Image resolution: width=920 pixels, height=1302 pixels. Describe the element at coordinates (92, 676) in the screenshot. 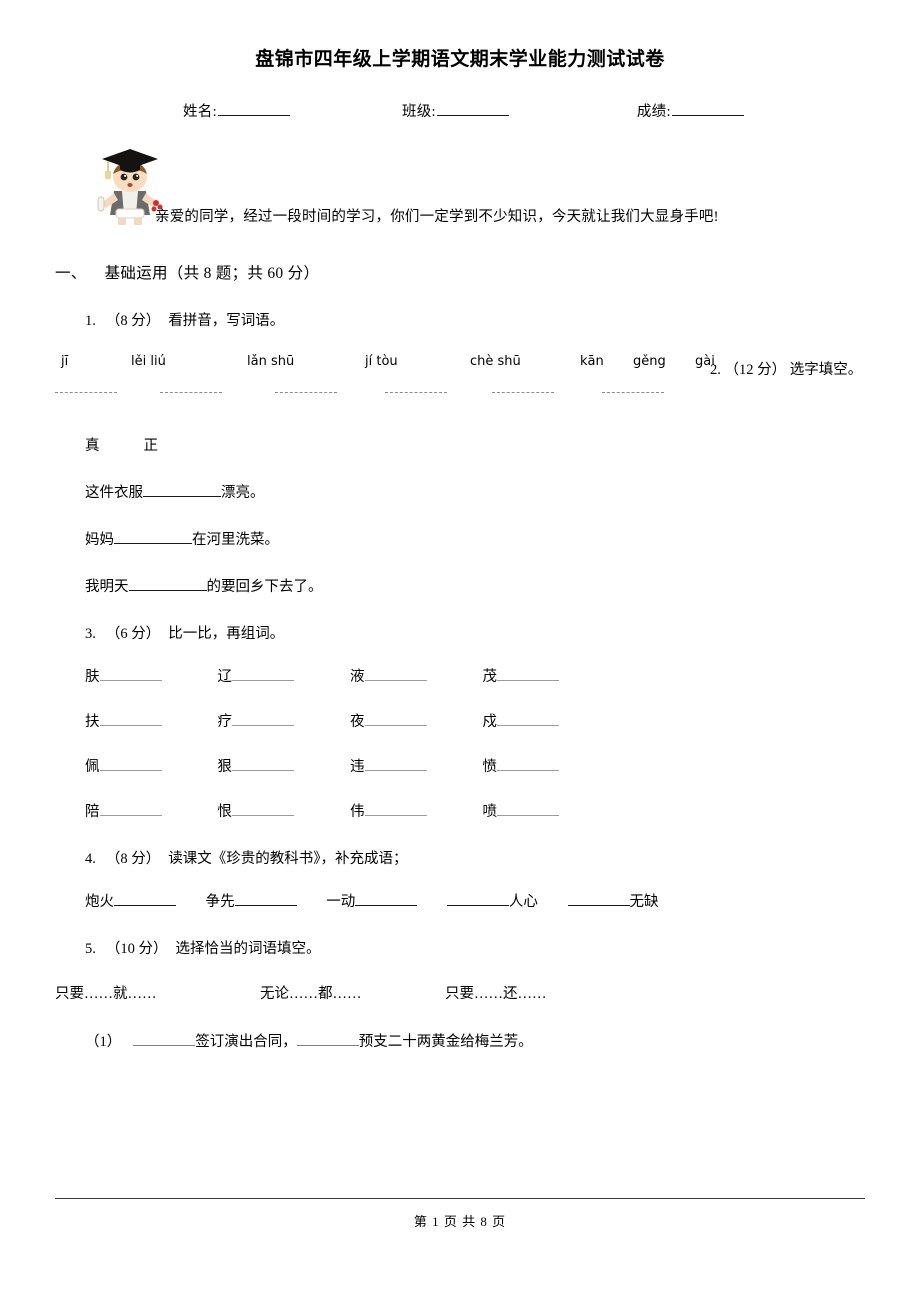

I see `char-glyph: 肤` at that location.